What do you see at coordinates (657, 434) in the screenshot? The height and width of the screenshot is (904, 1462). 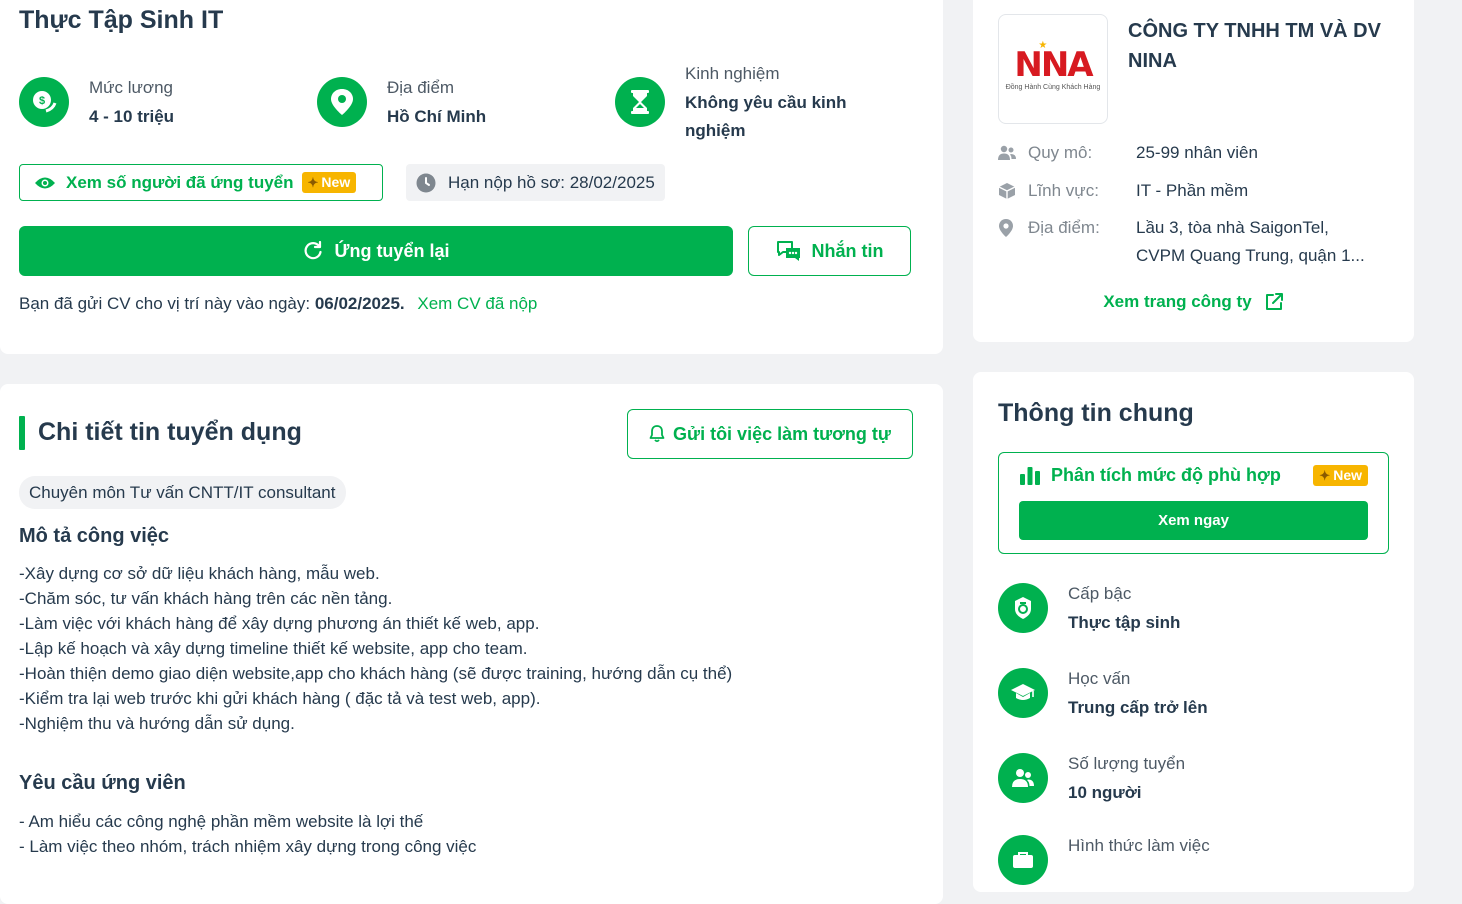 I see `bell-icon` at bounding box center [657, 434].